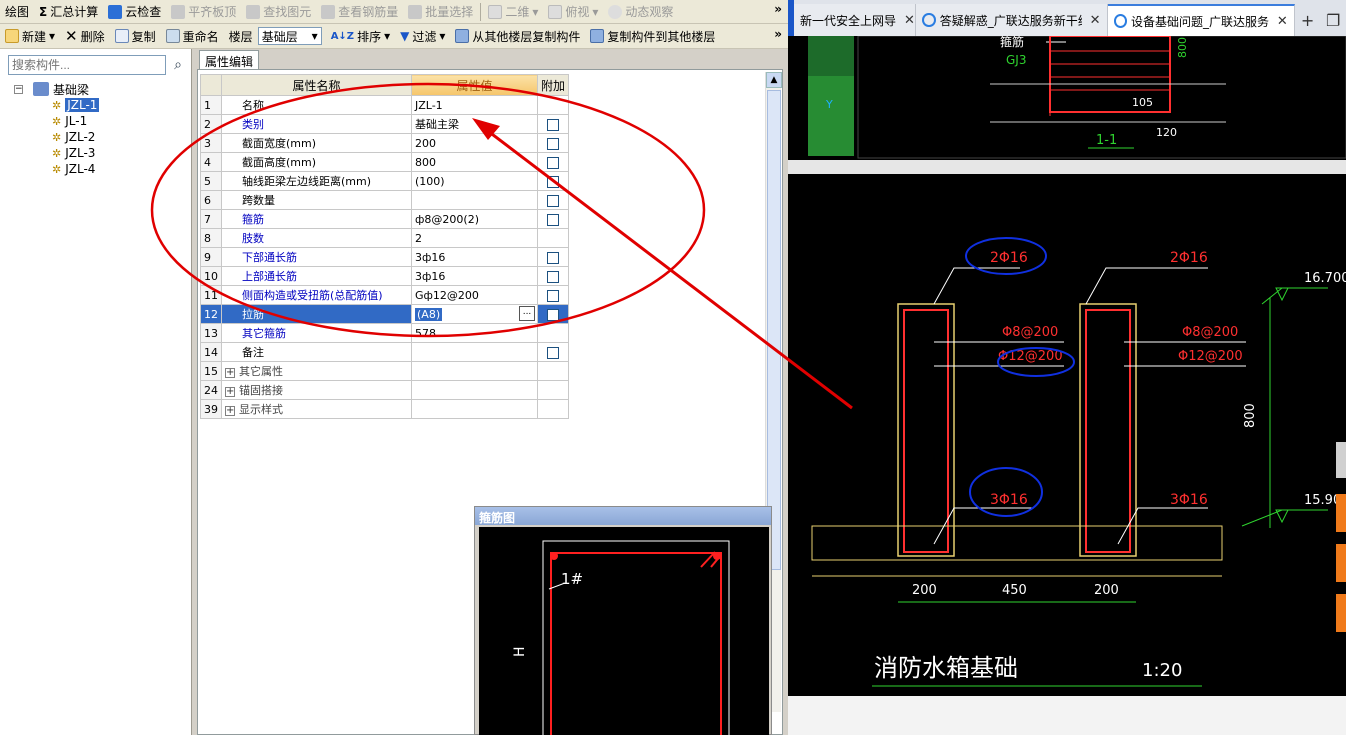 The height and width of the screenshot is (735, 1346). Describe the element at coordinates (229, 59) in the screenshot. I see `tab-property-edit: 属性编辑` at that location.